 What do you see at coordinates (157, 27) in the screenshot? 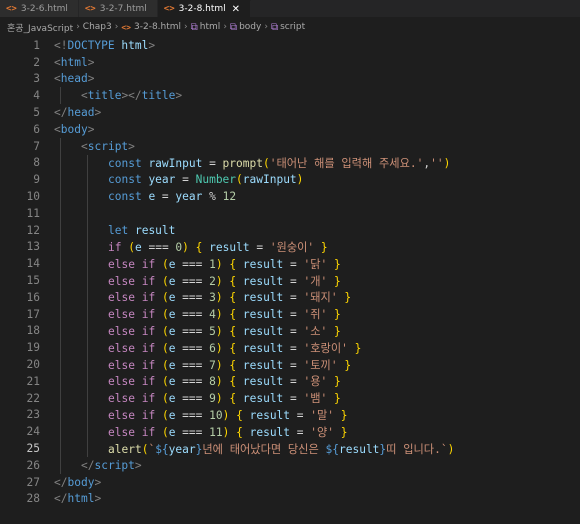
I see `breadcrumb-file: 3-2-8.html` at bounding box center [157, 27].